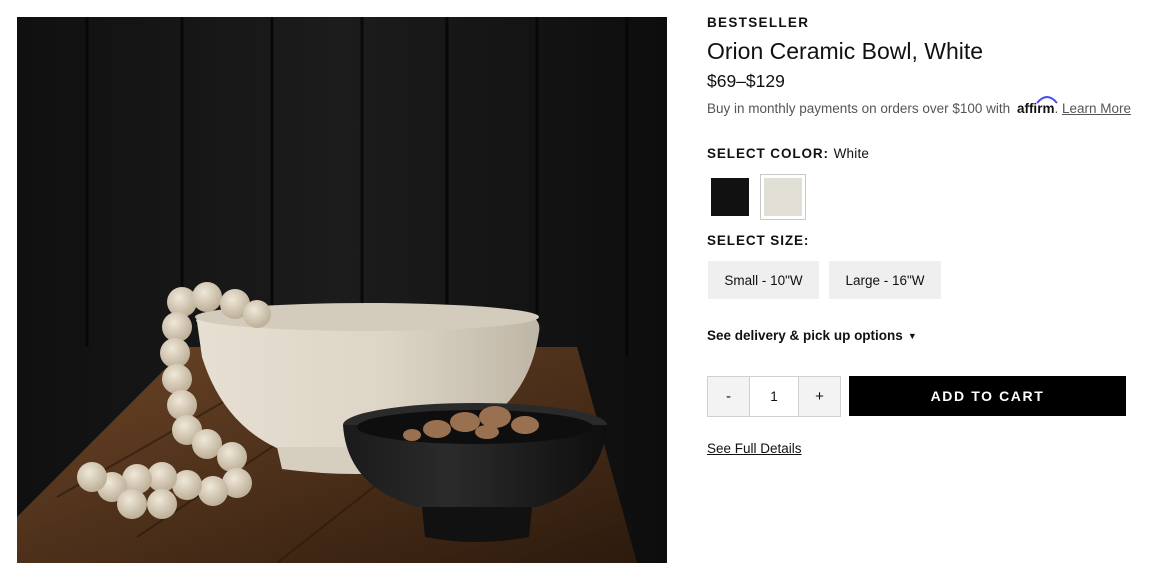 The width and height of the screenshot is (1163, 563). Describe the element at coordinates (1037, 106) in the screenshot. I see `affirm-logo: affirm` at that location.